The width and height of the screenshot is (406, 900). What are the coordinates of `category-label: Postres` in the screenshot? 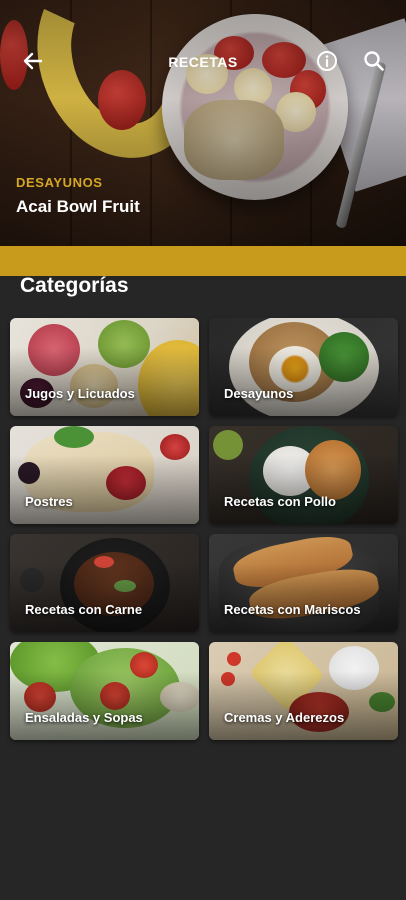 It's located at (49, 501).